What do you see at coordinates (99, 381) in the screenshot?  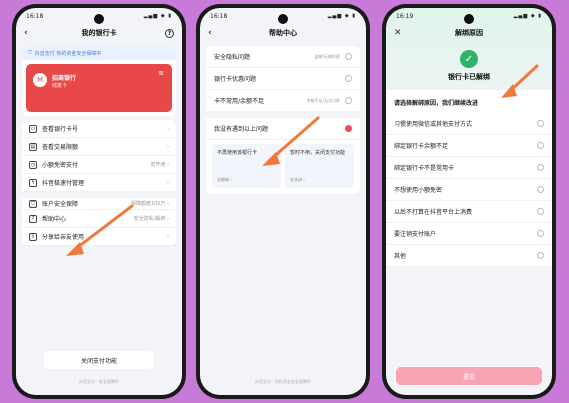 I see `footer-note: 抖音支付 · 安全保障中` at bounding box center [99, 381].